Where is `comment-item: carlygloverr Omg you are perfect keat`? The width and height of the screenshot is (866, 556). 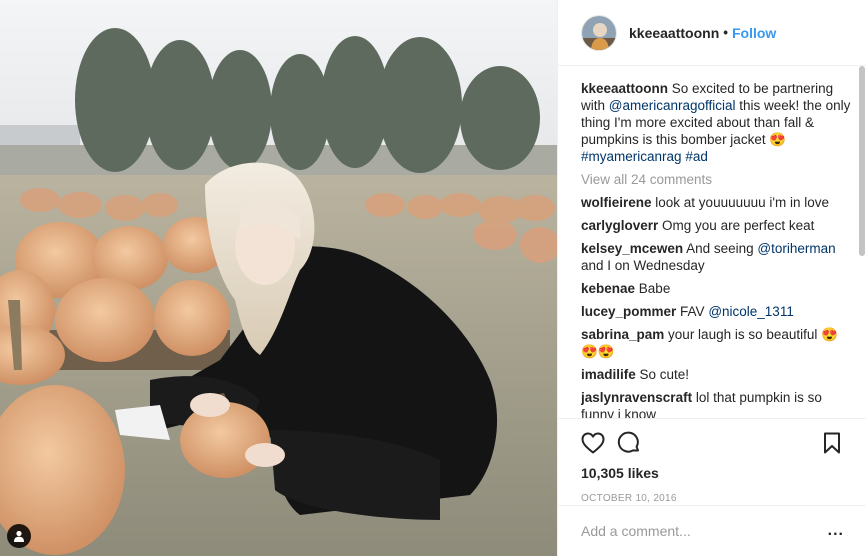 comment-item: carlygloverr Omg you are perfect keat is located at coordinates (716, 225).